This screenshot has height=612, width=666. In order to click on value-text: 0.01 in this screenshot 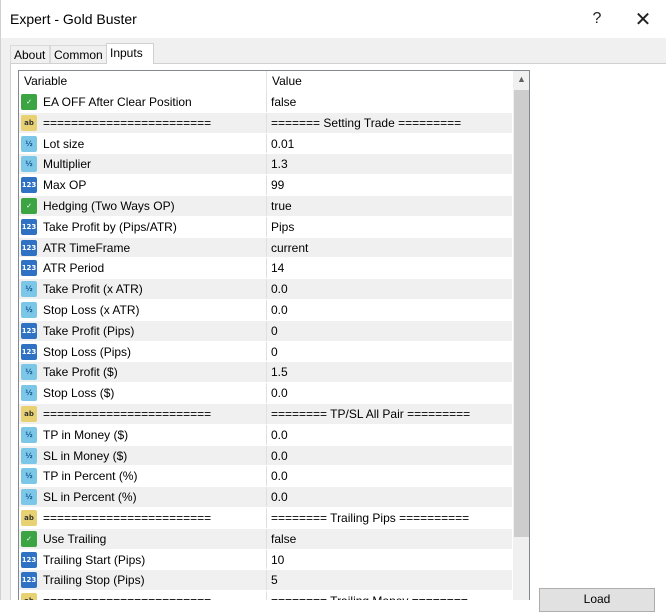, I will do `click(282, 144)`.